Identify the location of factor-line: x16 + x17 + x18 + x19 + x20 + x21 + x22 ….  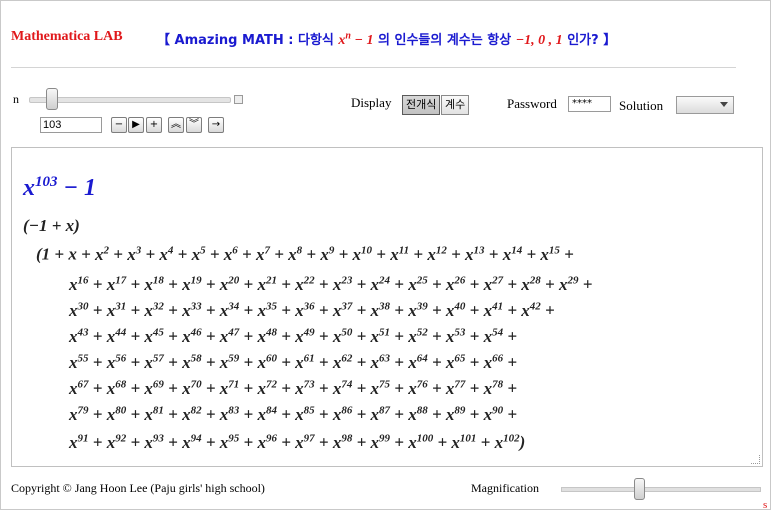
(331, 284).